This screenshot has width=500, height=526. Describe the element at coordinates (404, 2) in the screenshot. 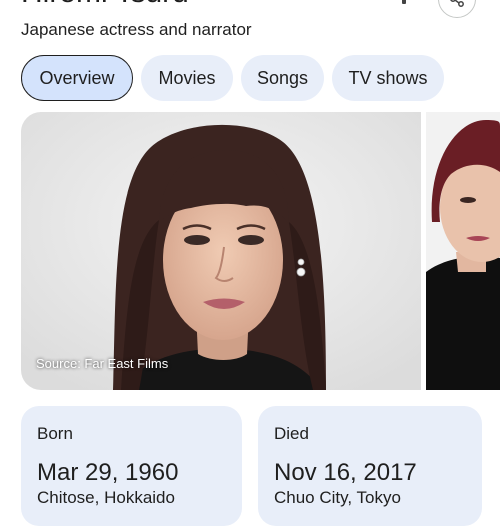

I see `more-options-icon` at that location.